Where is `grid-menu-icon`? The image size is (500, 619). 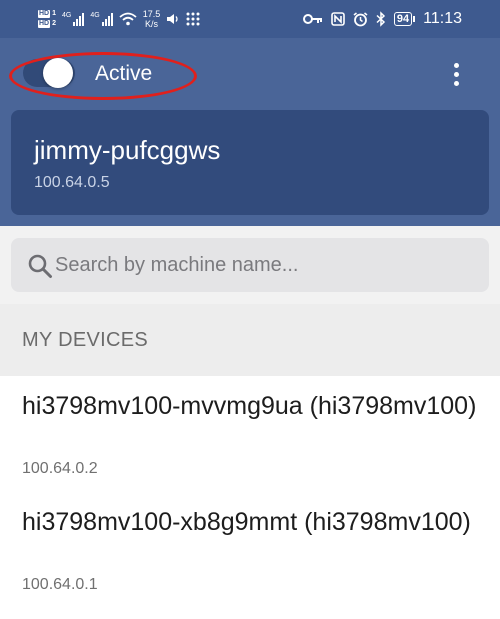
grid-menu-icon is located at coordinates (193, 19).